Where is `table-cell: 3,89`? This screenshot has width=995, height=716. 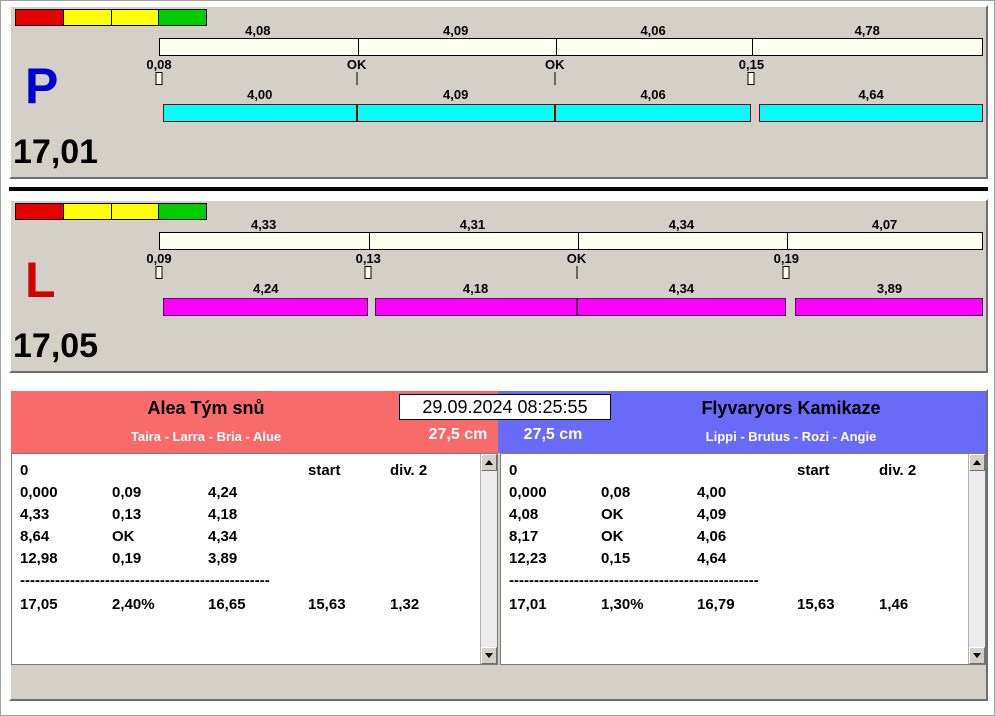
table-cell: 3,89 is located at coordinates (223, 558).